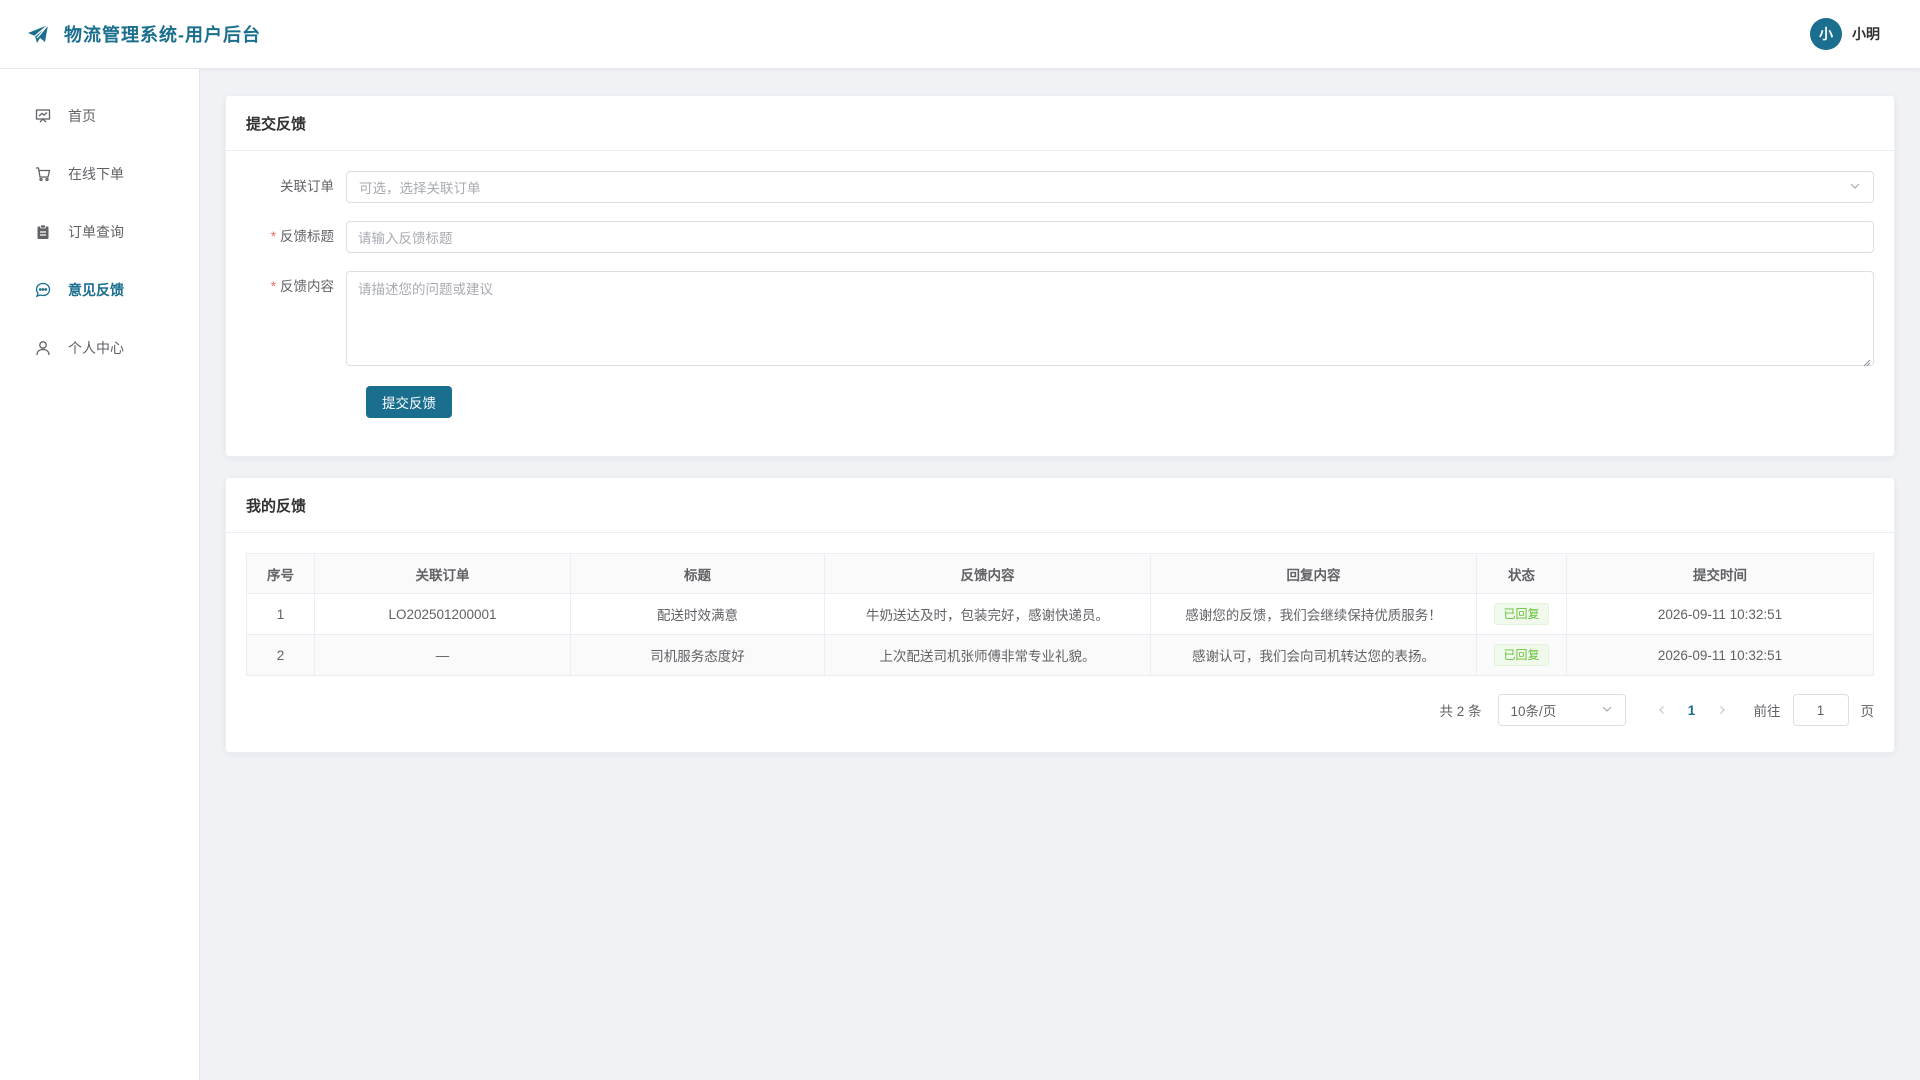 This screenshot has height=1080, width=1920. What do you see at coordinates (697, 614) in the screenshot?
I see `cell-title: 配送时效满意` at bounding box center [697, 614].